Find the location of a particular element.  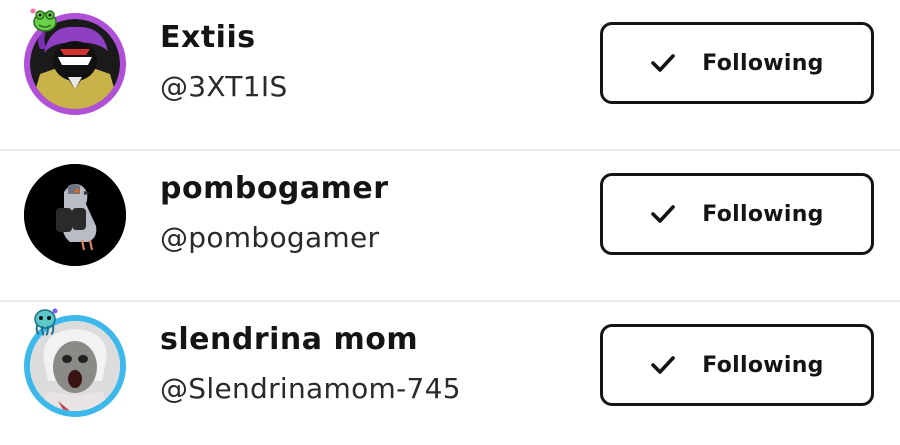

user-display-name: slendrina mom is located at coordinates (289, 339).